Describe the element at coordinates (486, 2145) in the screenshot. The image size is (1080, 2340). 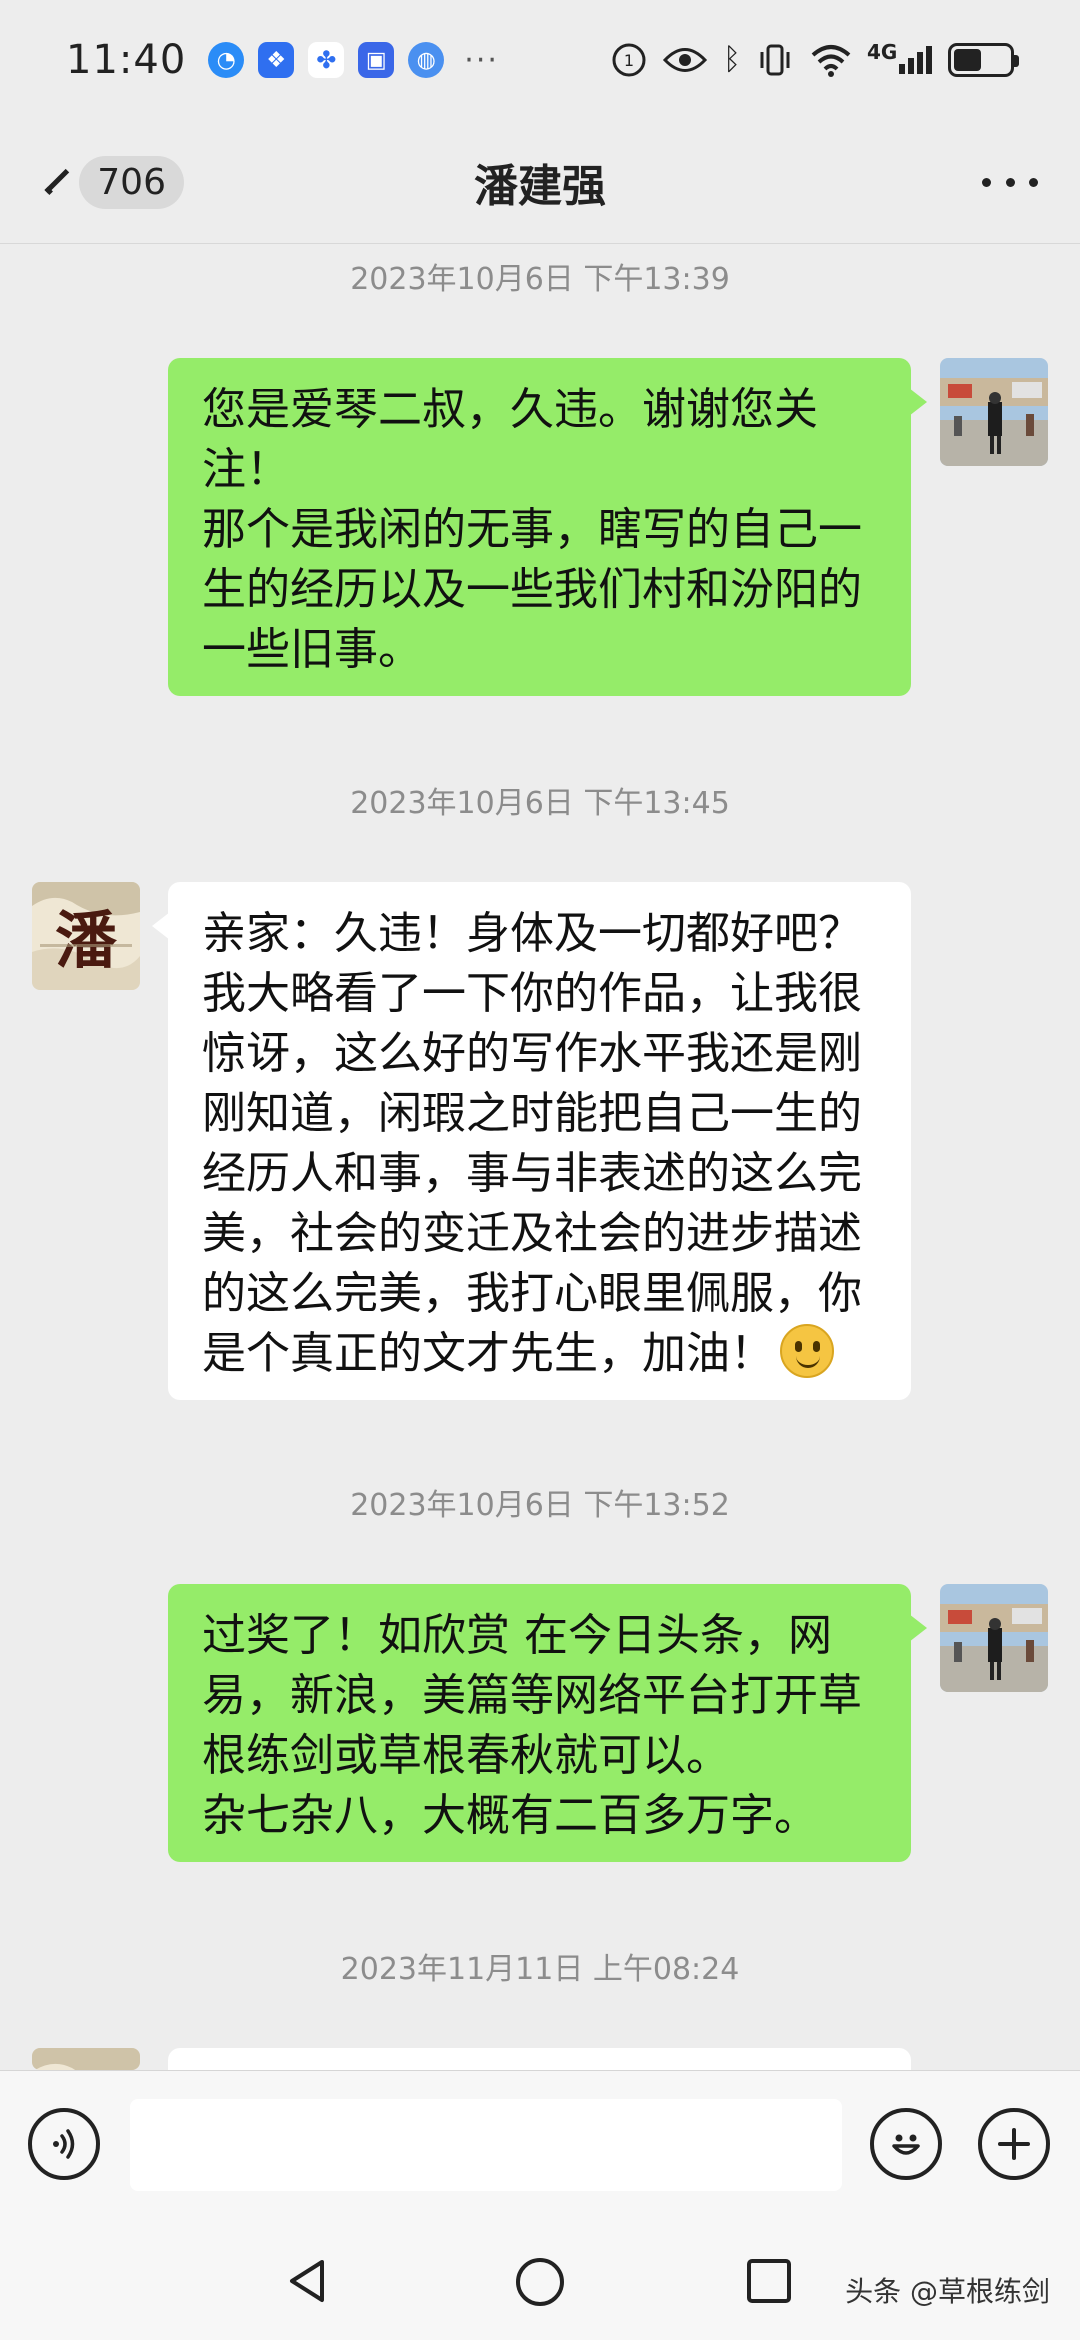
I see `message-input` at that location.